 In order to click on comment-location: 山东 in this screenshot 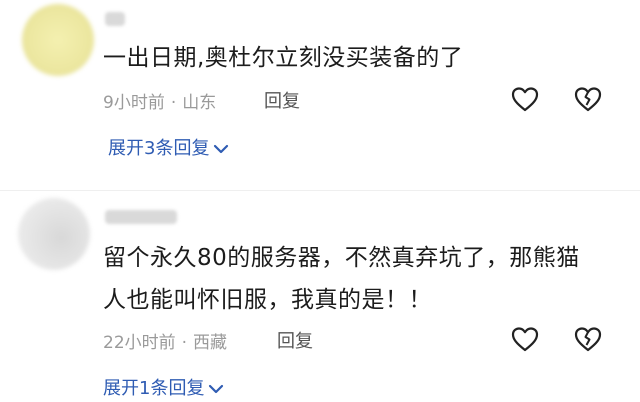, I will do `click(199, 103)`.